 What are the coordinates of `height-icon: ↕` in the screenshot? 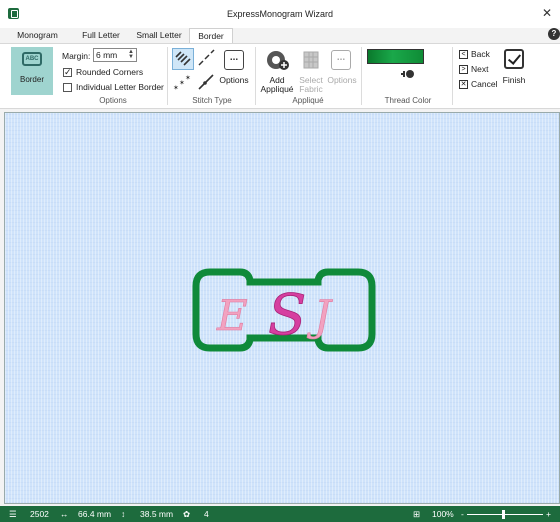 It's located at (123, 514).